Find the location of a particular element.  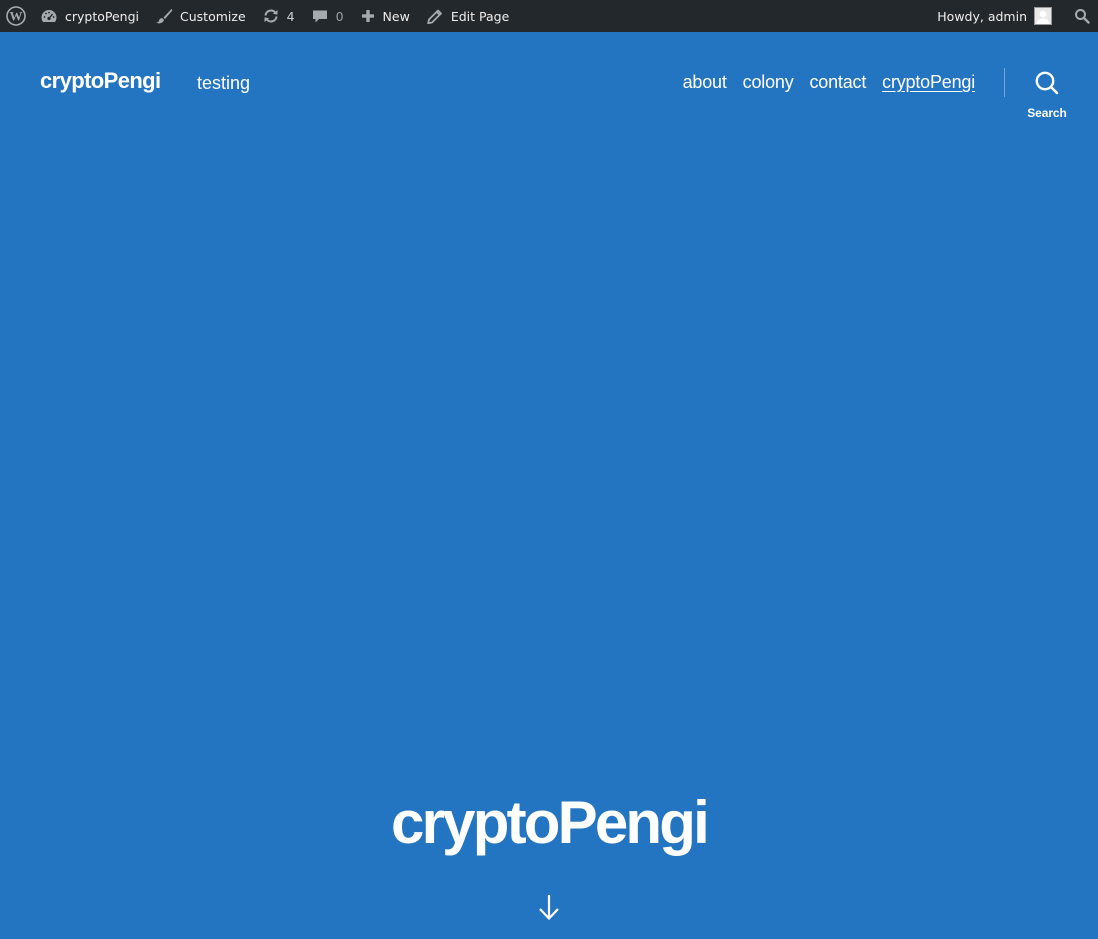

comments-link: 0 is located at coordinates (327, 16).